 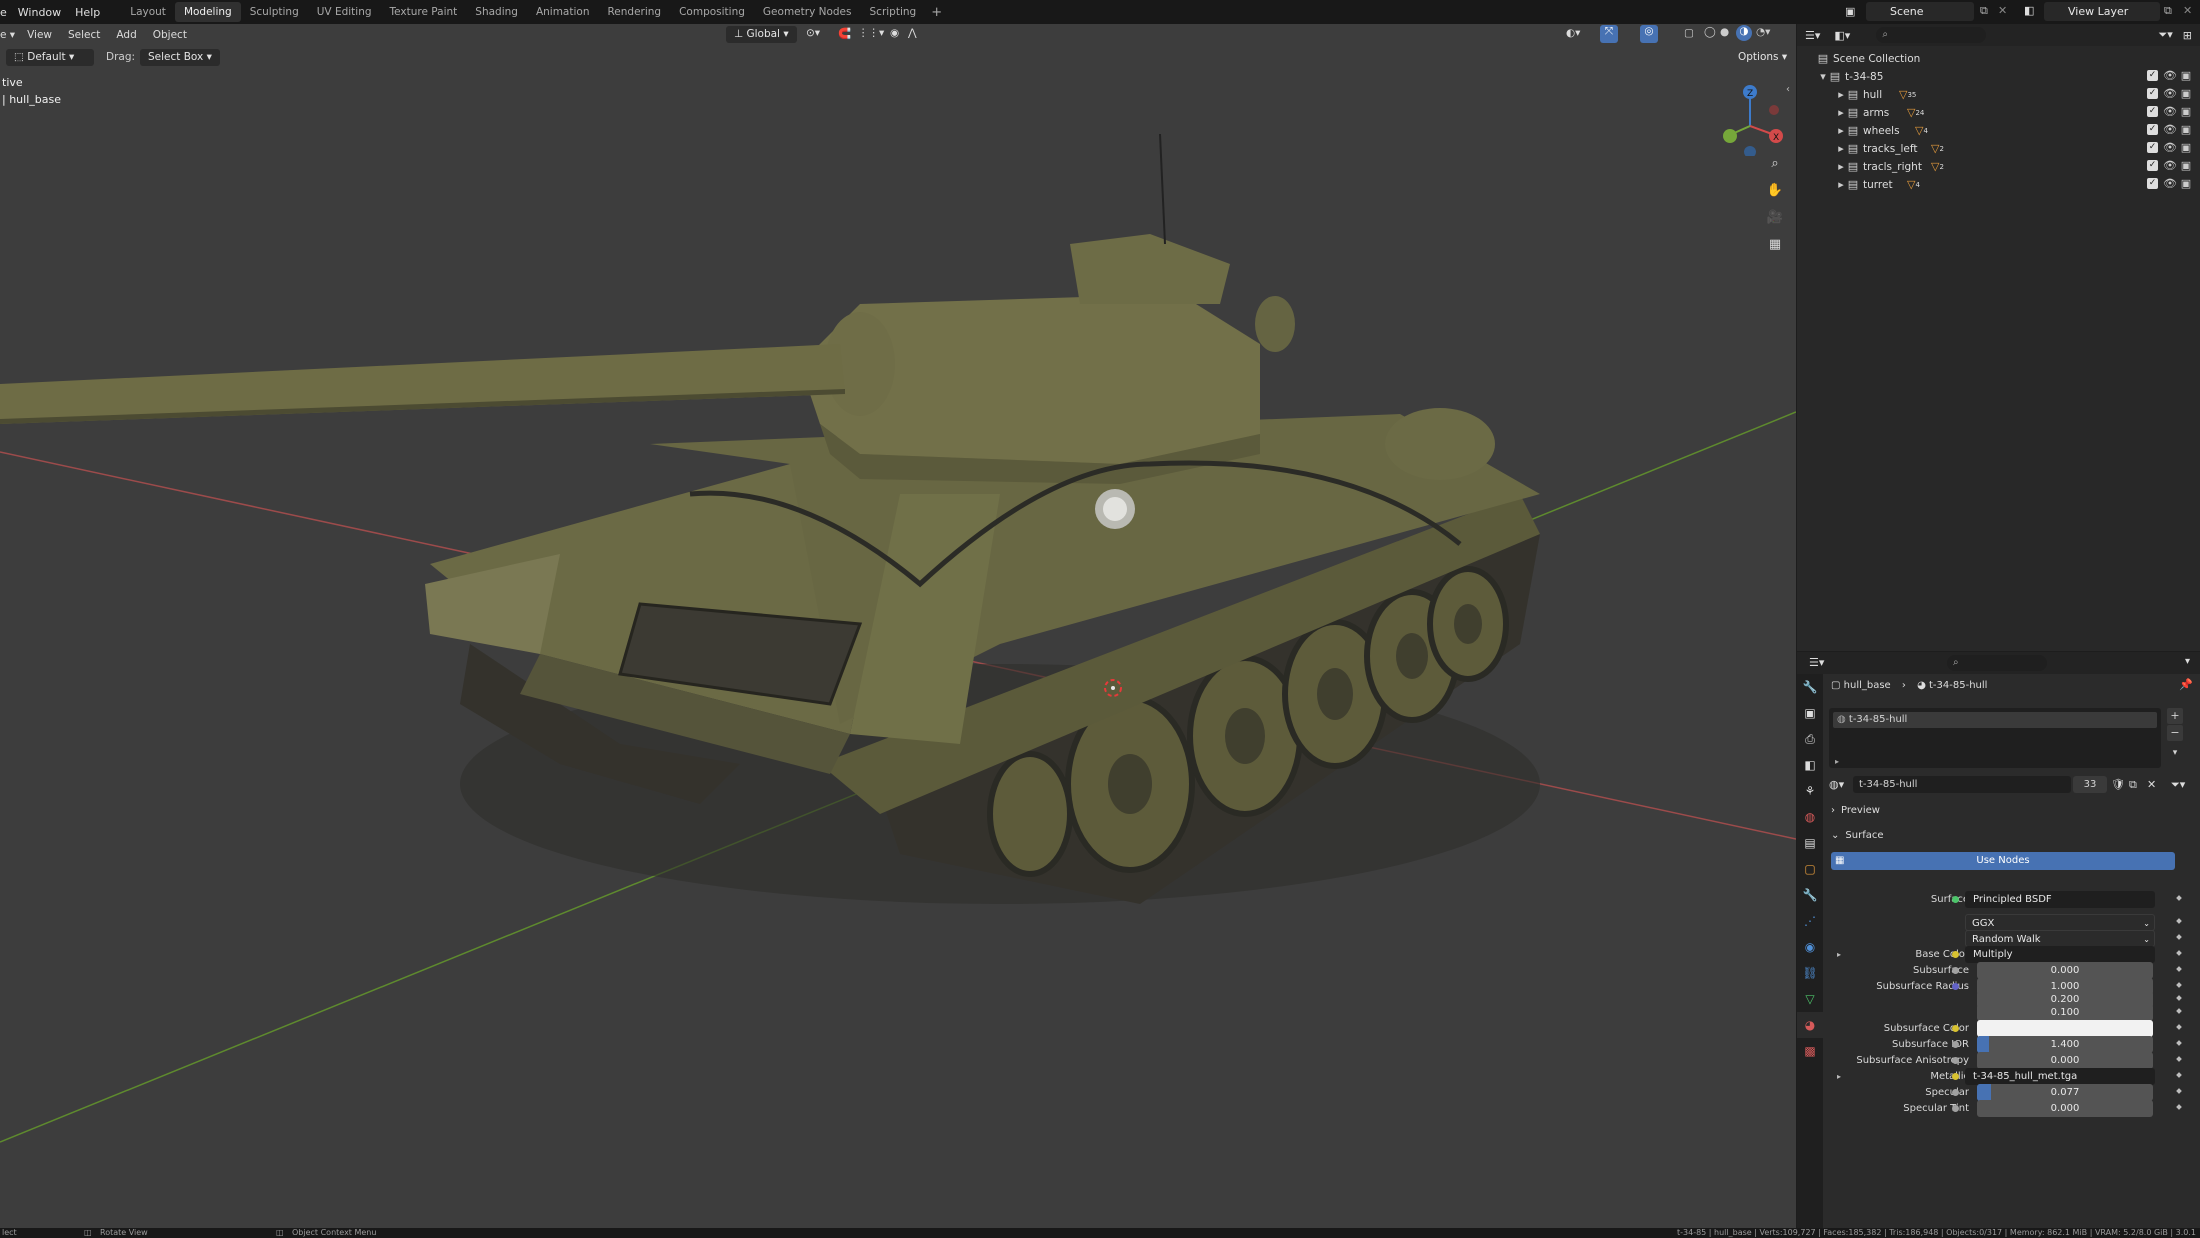 What do you see at coordinates (1837, 761) in the screenshot?
I see `slot-list-expand-icon: ▸` at bounding box center [1837, 761].